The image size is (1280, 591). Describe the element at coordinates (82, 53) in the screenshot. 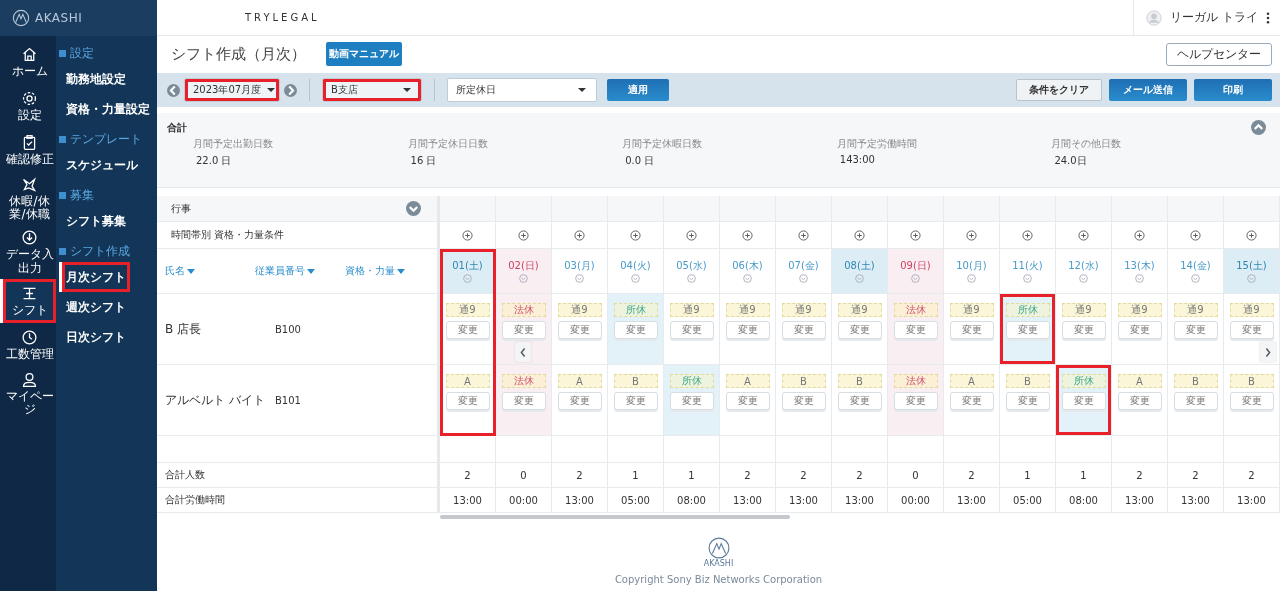

I see `nav-section-title: 設定` at that location.